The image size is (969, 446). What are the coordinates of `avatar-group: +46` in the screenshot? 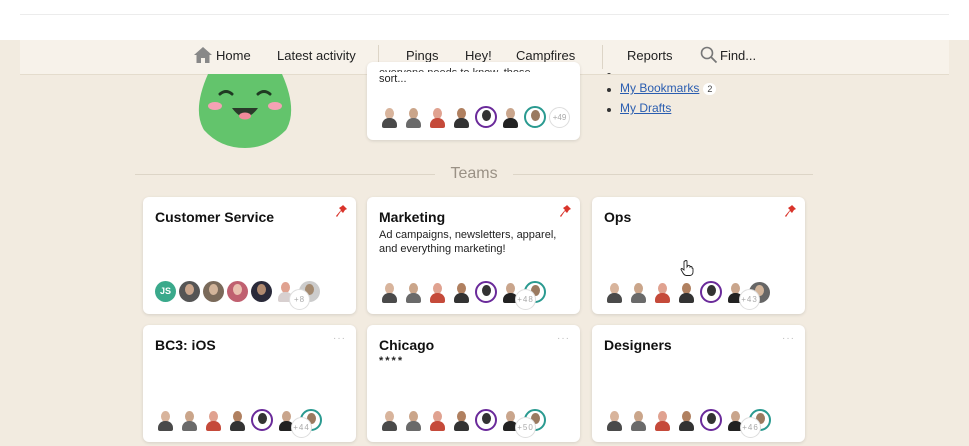 It's located at (689, 423).